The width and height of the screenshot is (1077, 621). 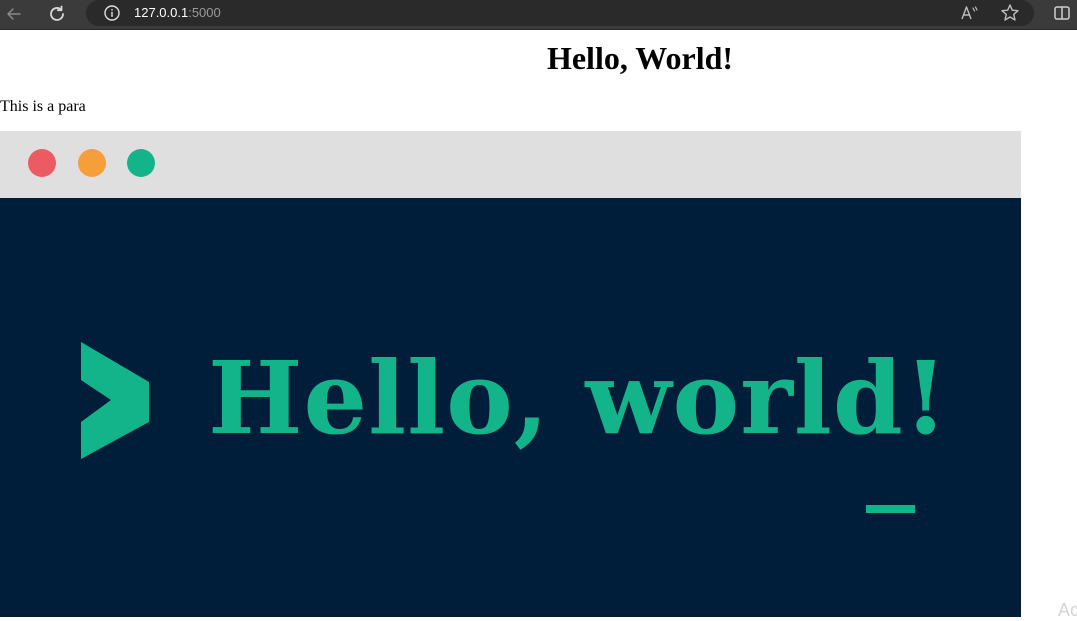 I want to click on info-icon, so click(x=112, y=13).